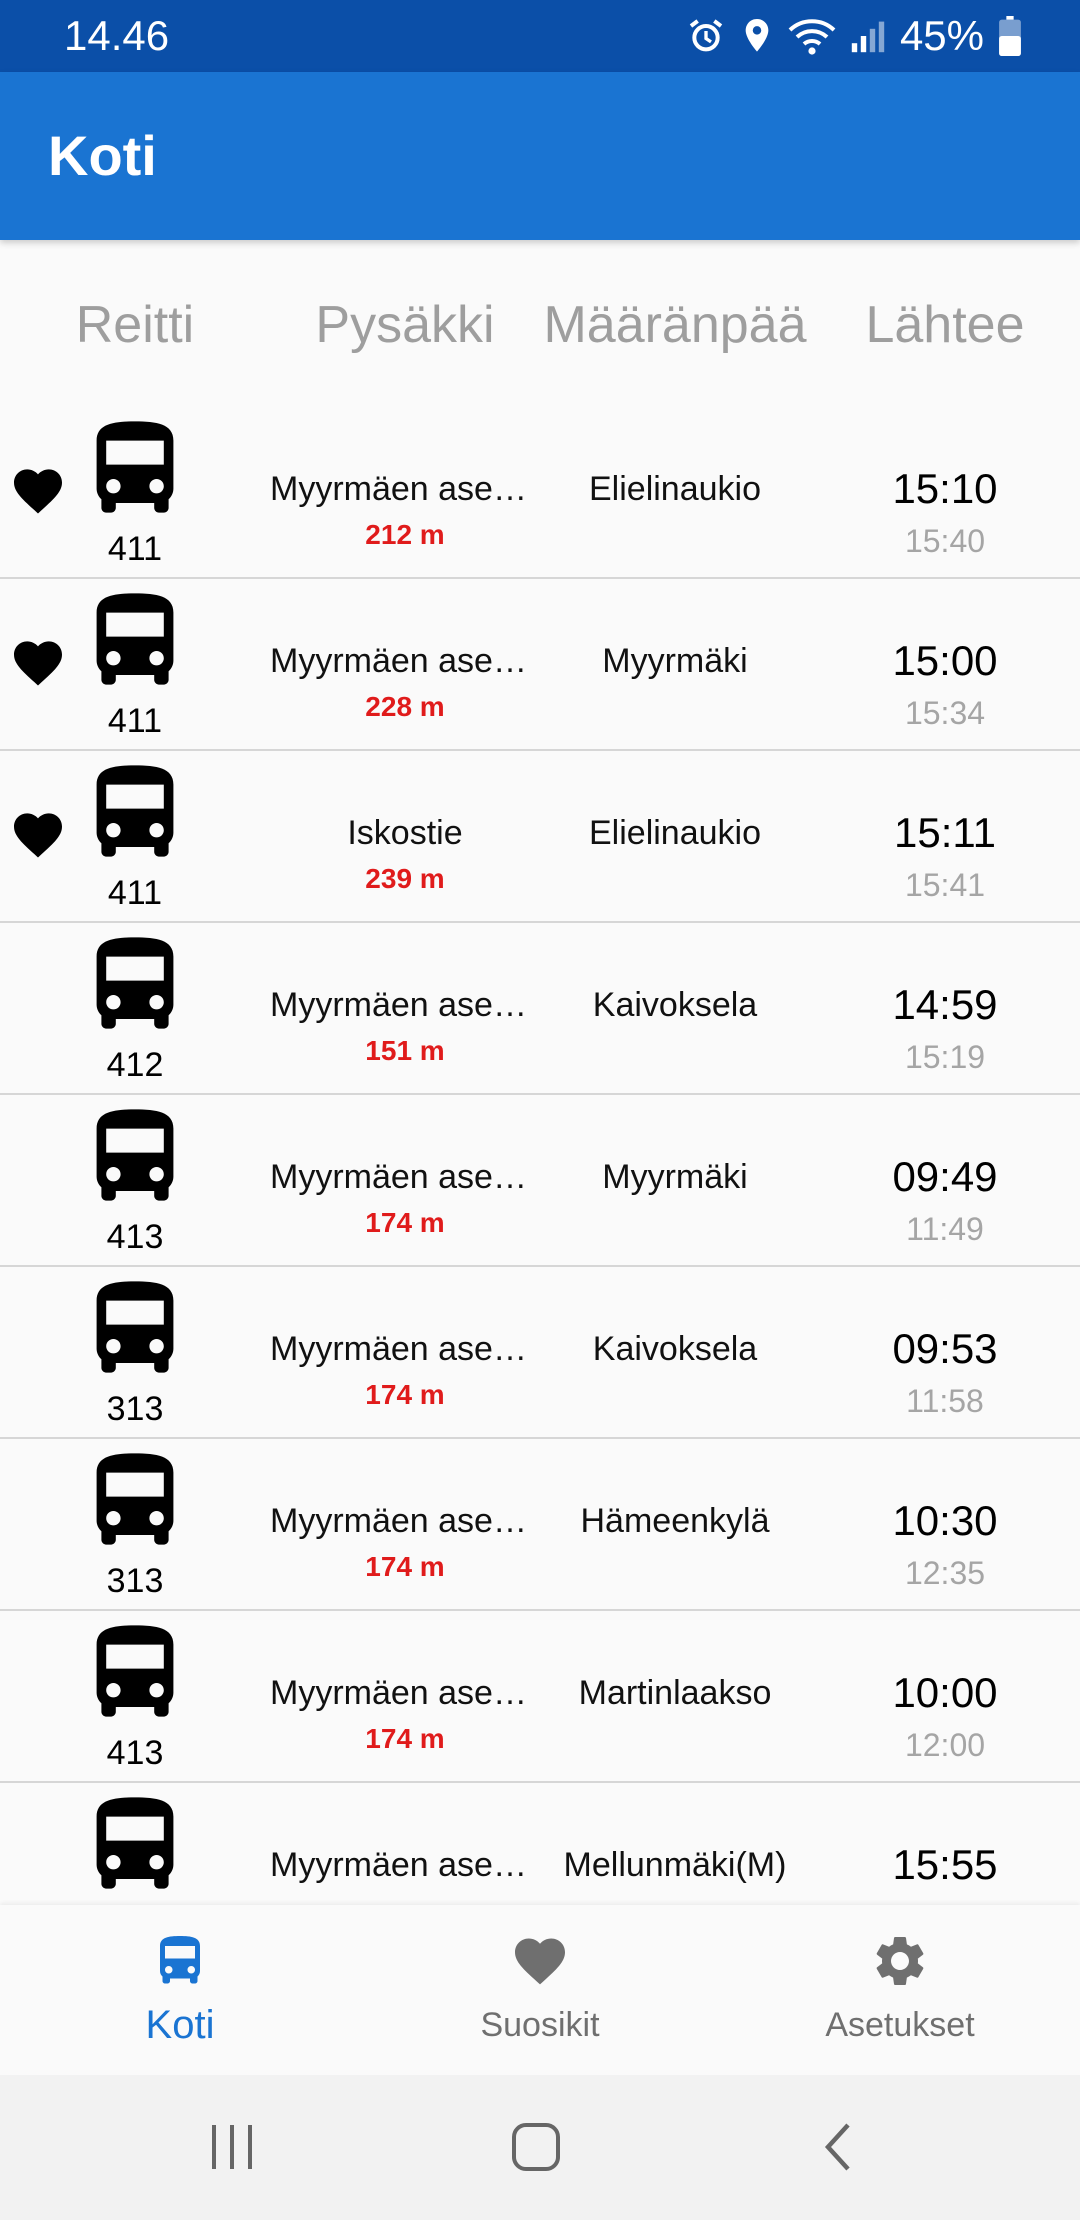 Image resolution: width=1080 pixels, height=2220 pixels. Describe the element at coordinates (405, 833) in the screenshot. I see `stop-name: Iskostie` at that location.